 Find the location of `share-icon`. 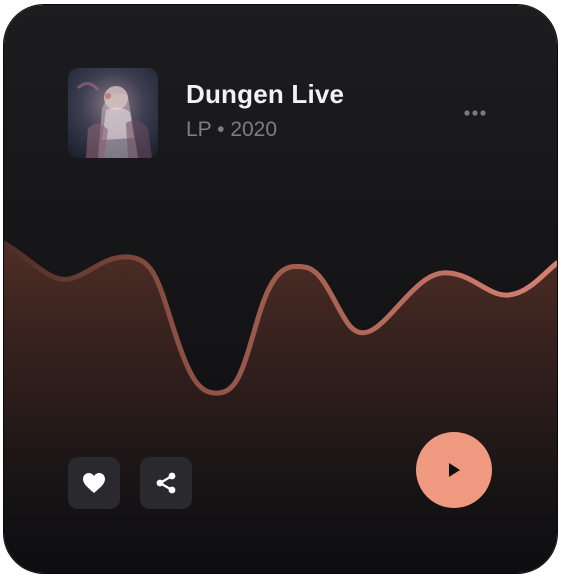

share-icon is located at coordinates (166, 483).